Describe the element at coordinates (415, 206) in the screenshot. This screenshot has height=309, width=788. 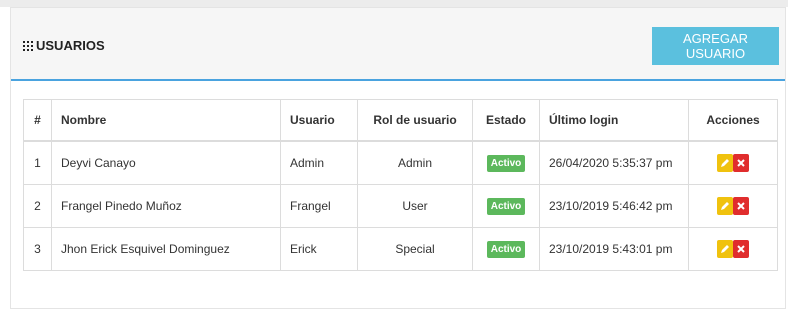
I see `row-rol: User` at that location.